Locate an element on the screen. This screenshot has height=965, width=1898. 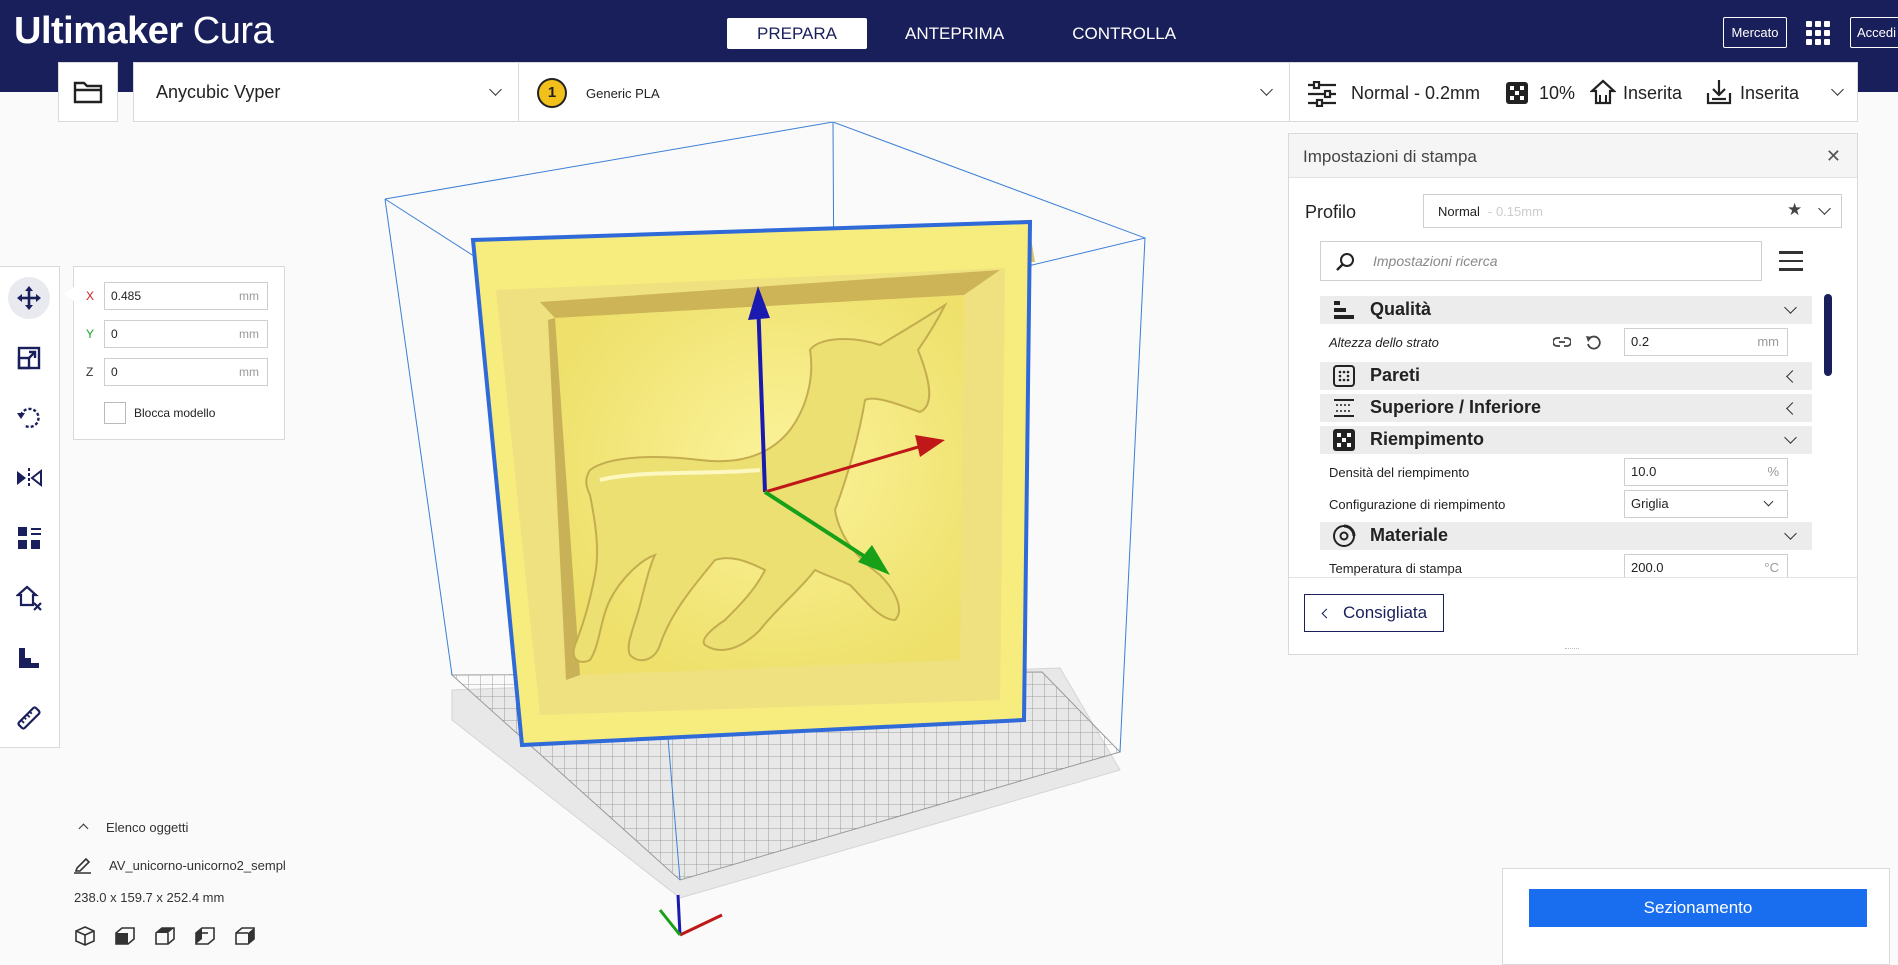
x-position-input: 0.485 mm is located at coordinates (186, 296).